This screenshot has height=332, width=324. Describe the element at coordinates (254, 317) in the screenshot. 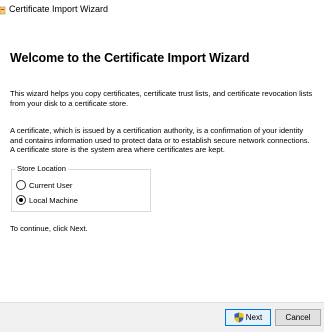

I see `next-button-label: Next` at that location.